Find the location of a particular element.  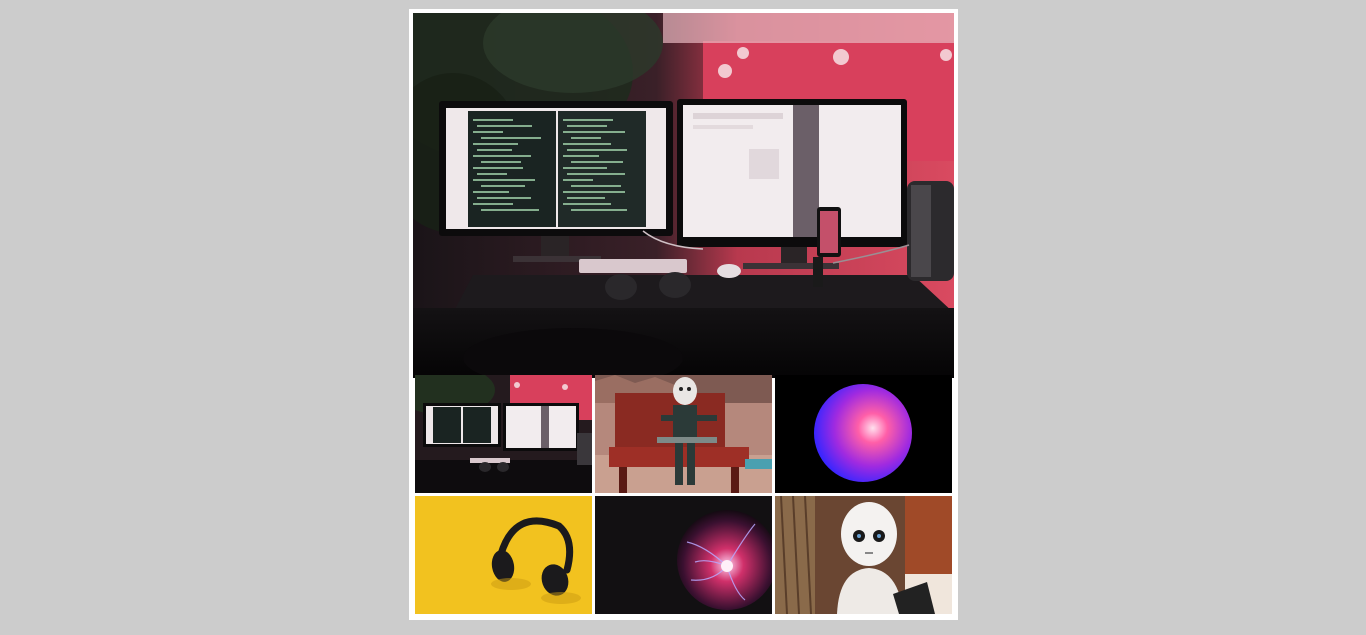

thumbnail-robot-on-bench is located at coordinates (683, 434).